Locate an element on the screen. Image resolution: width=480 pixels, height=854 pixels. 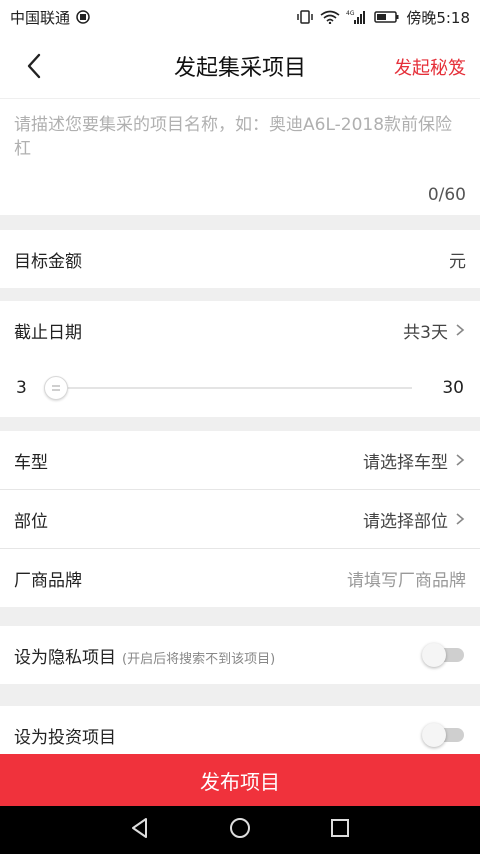
publish-button: 发布项目 is located at coordinates (240, 780).